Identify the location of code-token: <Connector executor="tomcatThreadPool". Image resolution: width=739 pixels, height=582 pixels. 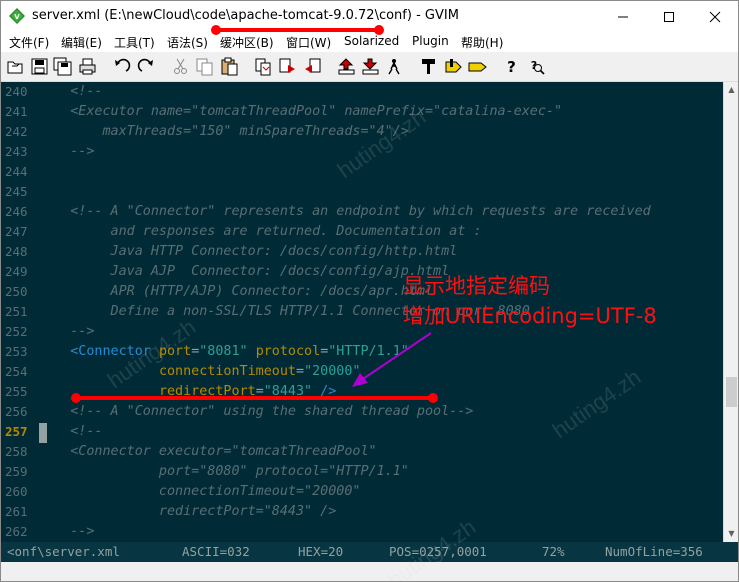
(207, 451).